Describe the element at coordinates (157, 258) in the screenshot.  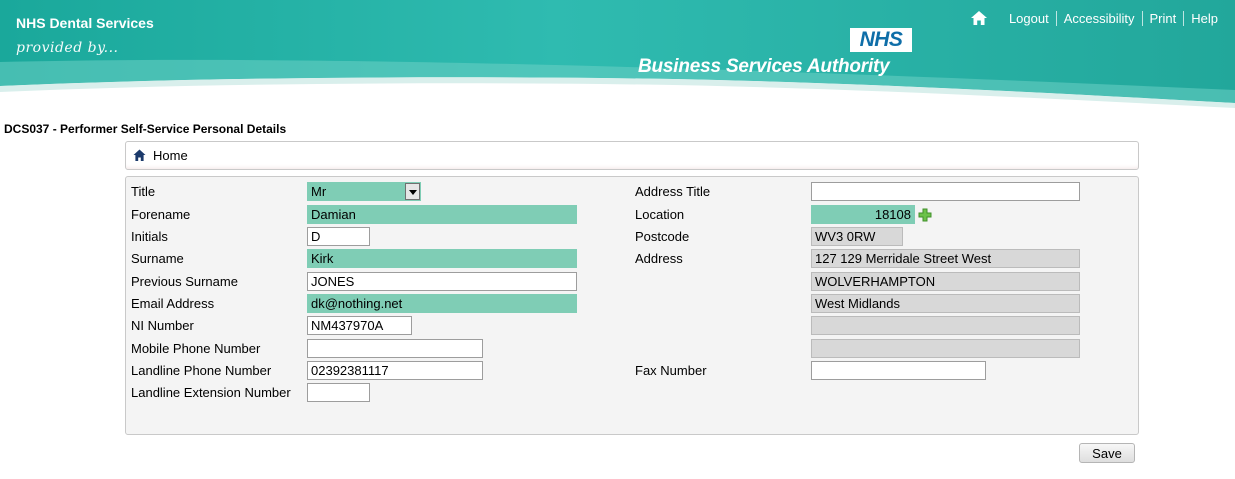
I see `surname-label: Surname` at that location.